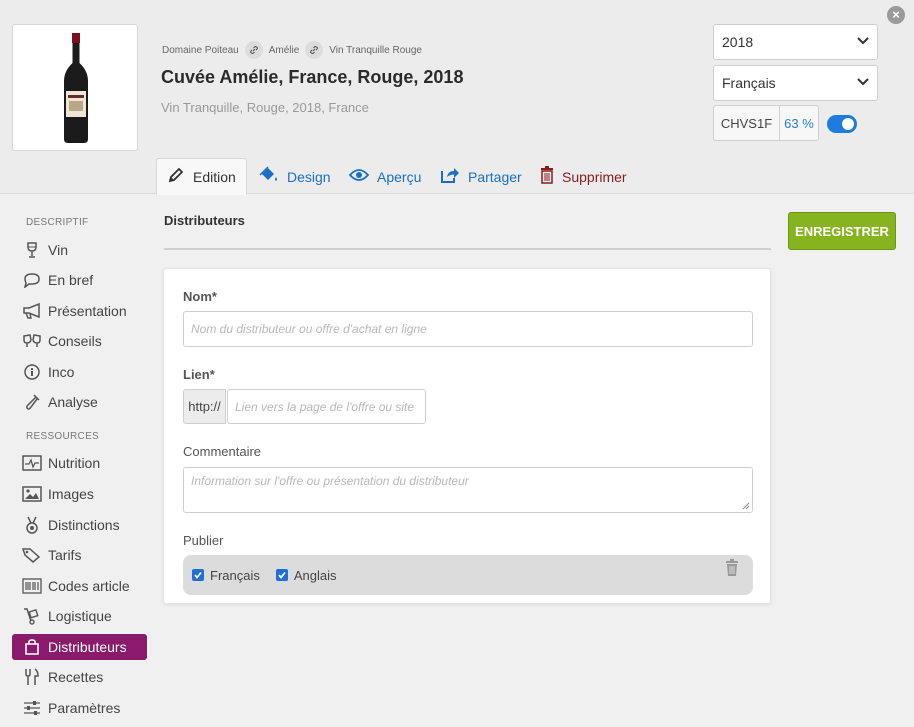  I want to click on tab-partager-label: Partager, so click(495, 176).